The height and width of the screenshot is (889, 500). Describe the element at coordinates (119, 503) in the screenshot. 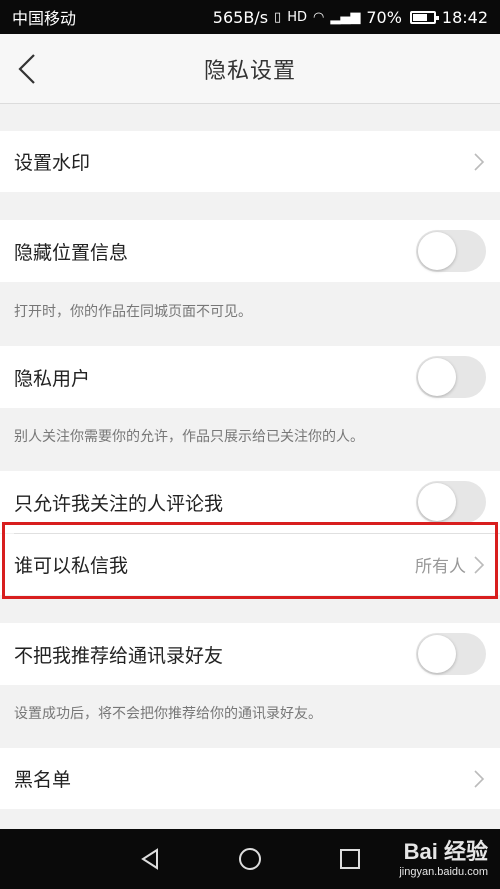

I see `comment-only-followed-label: 只允许我关注的人评论我` at that location.